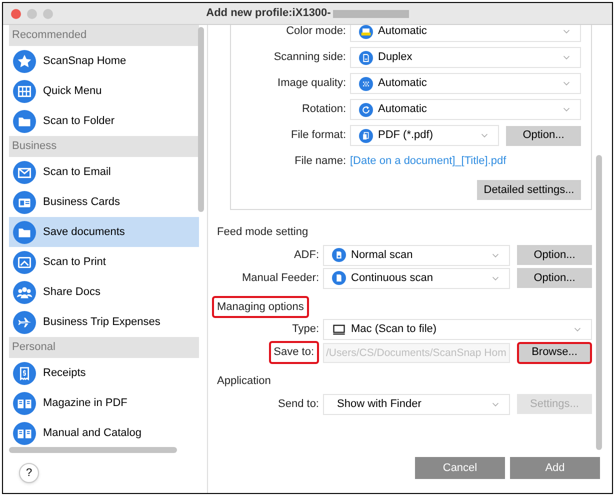  I want to click on dropdown: PDF (*.pdf), so click(424, 135).